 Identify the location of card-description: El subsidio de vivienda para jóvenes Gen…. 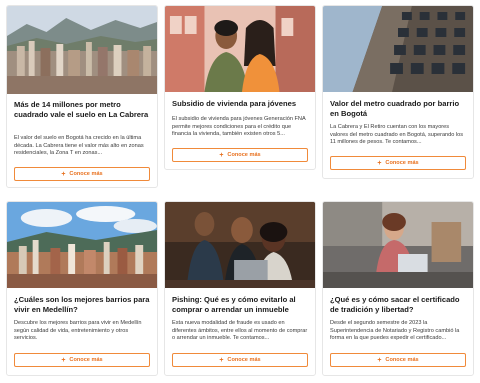
(239, 127).